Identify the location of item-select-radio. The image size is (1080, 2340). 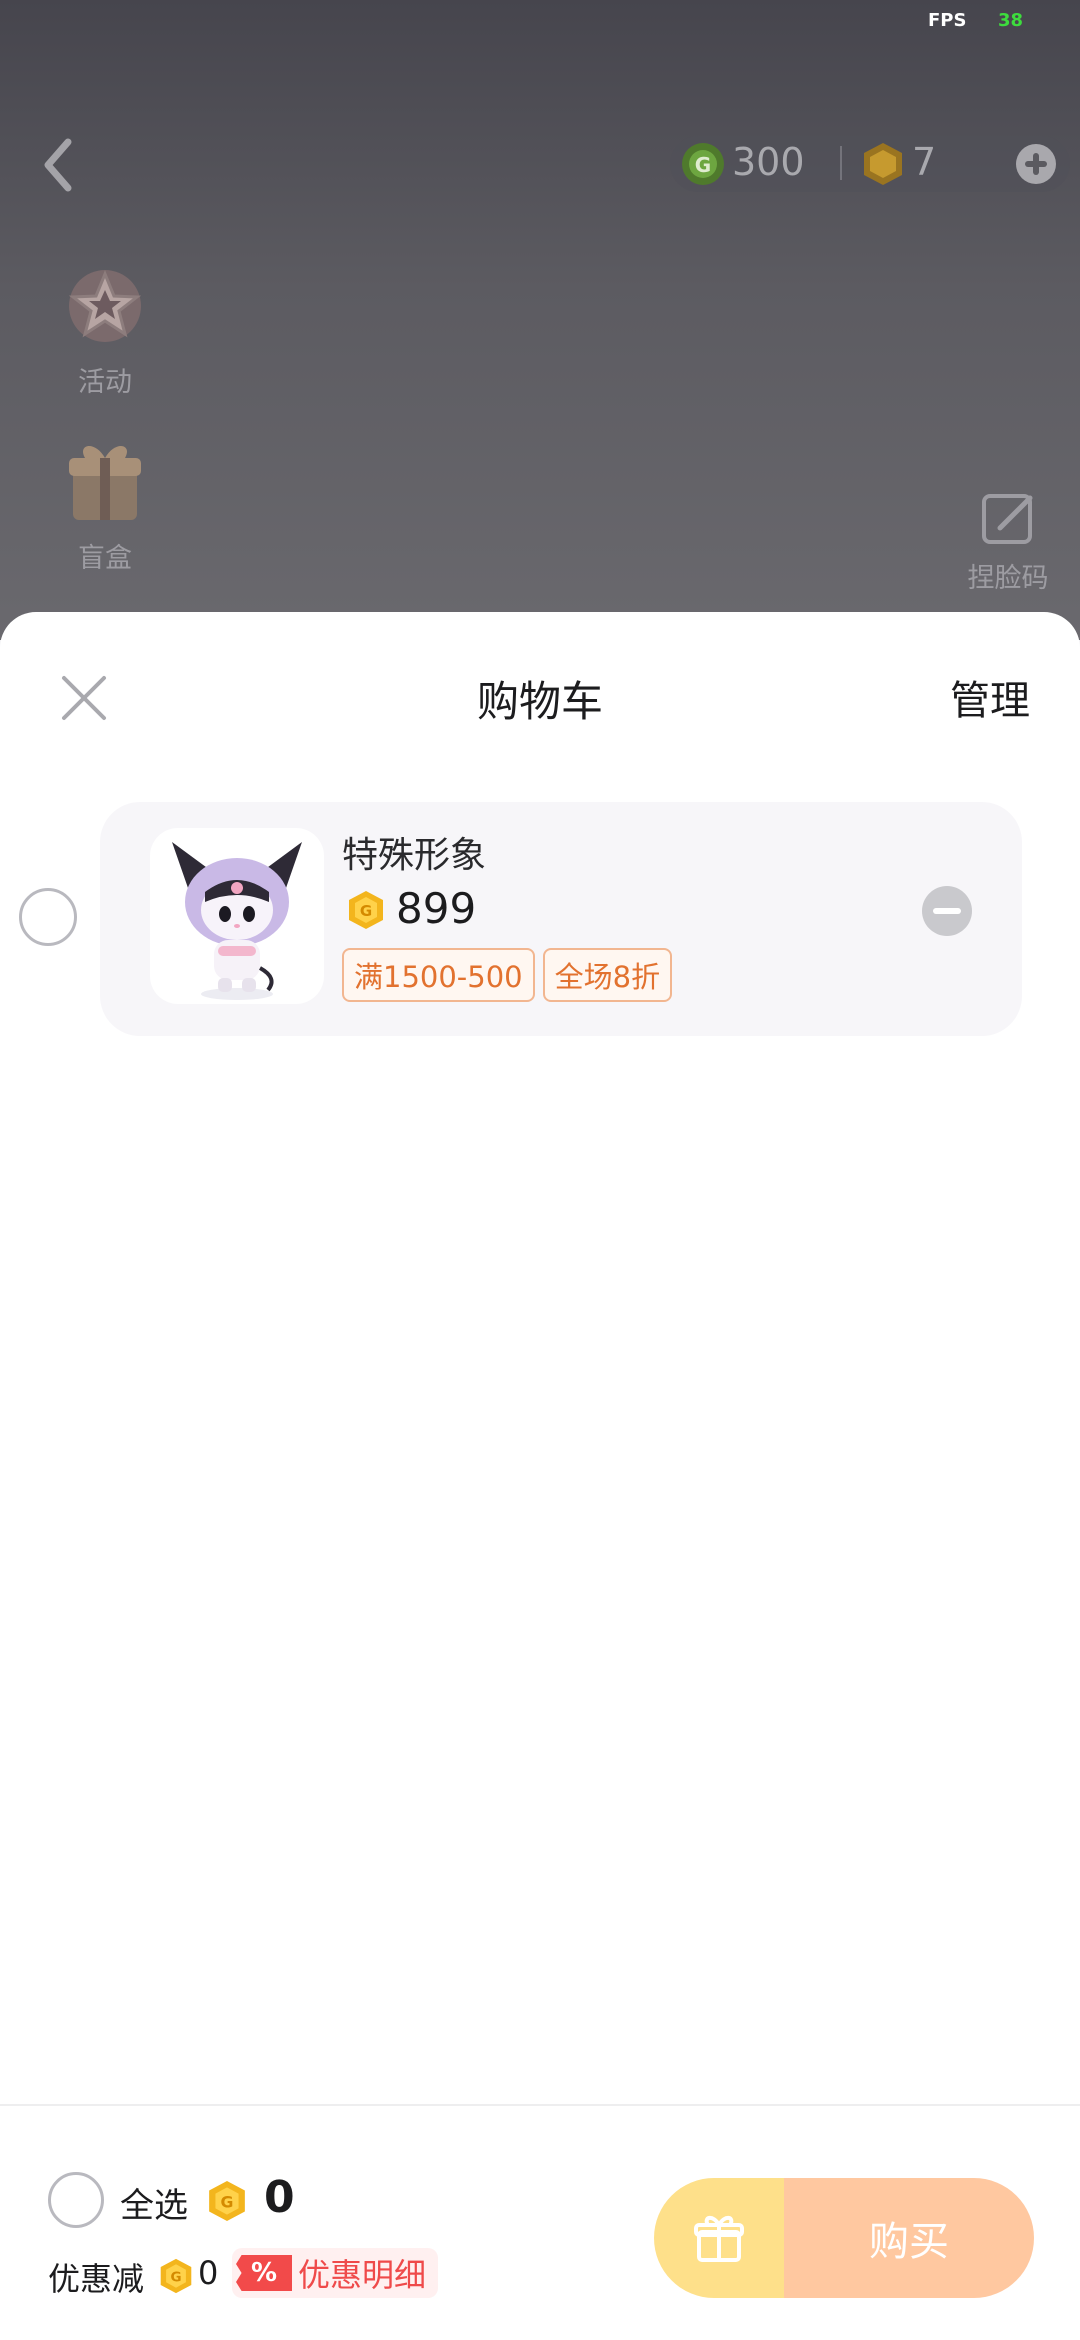
(48, 917).